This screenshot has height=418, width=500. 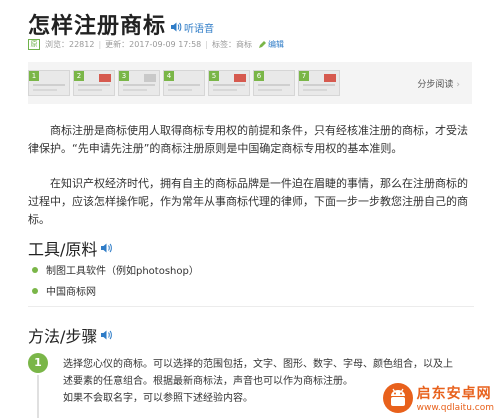 I want to click on step-thumbnail-strip: 1 2 3 4 5 6 7 分步阅读 ›, so click(x=250, y=83).